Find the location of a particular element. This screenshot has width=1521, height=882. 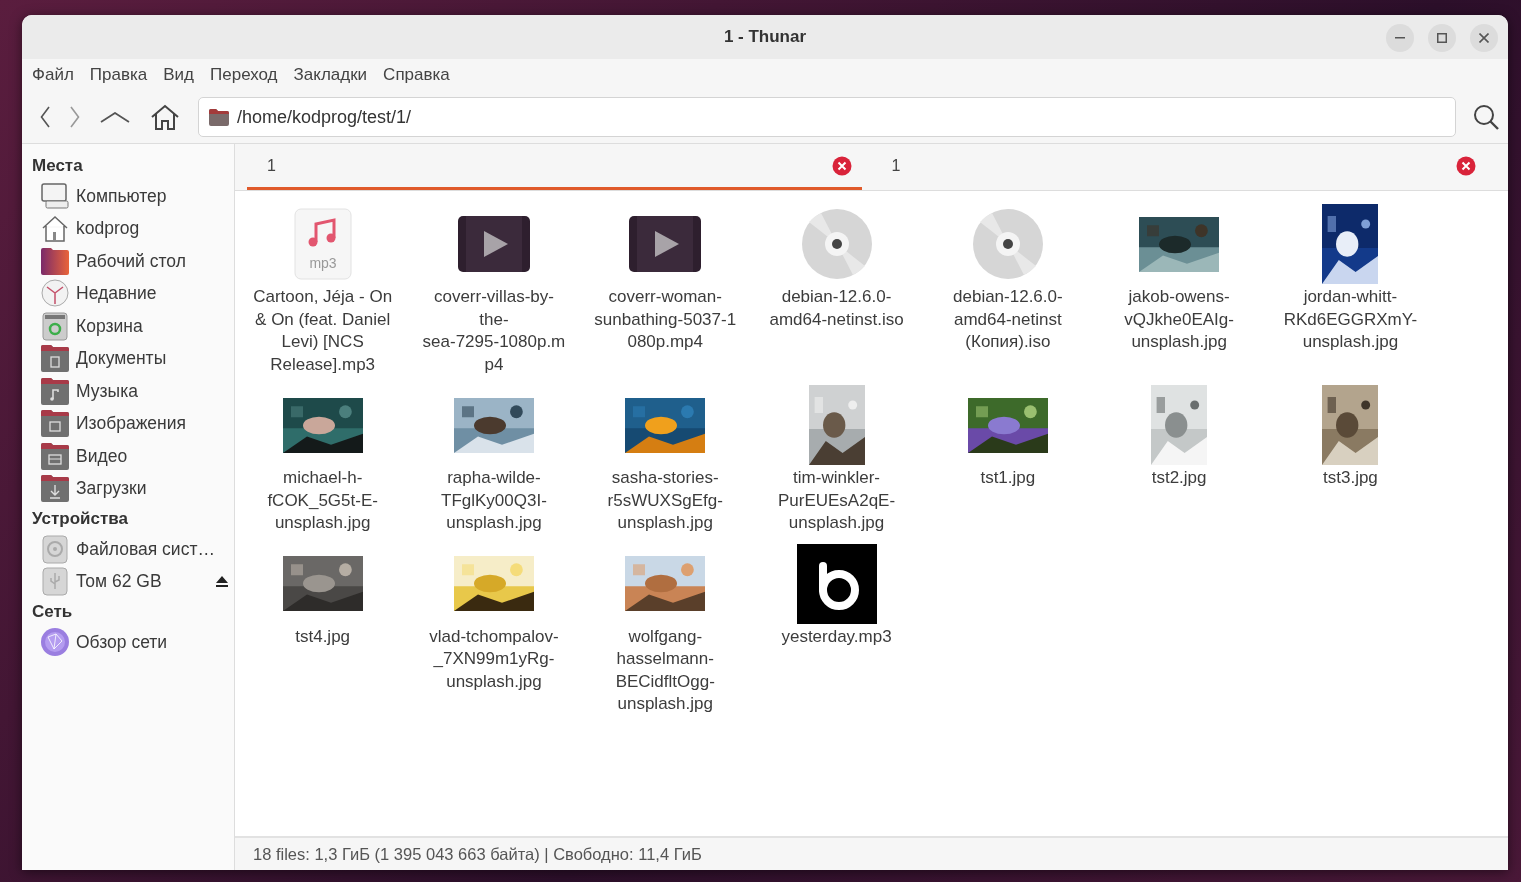

file-name: rapha-wilde- TFglKy00Q3I- unsplash.jpg is located at coordinates (494, 501).